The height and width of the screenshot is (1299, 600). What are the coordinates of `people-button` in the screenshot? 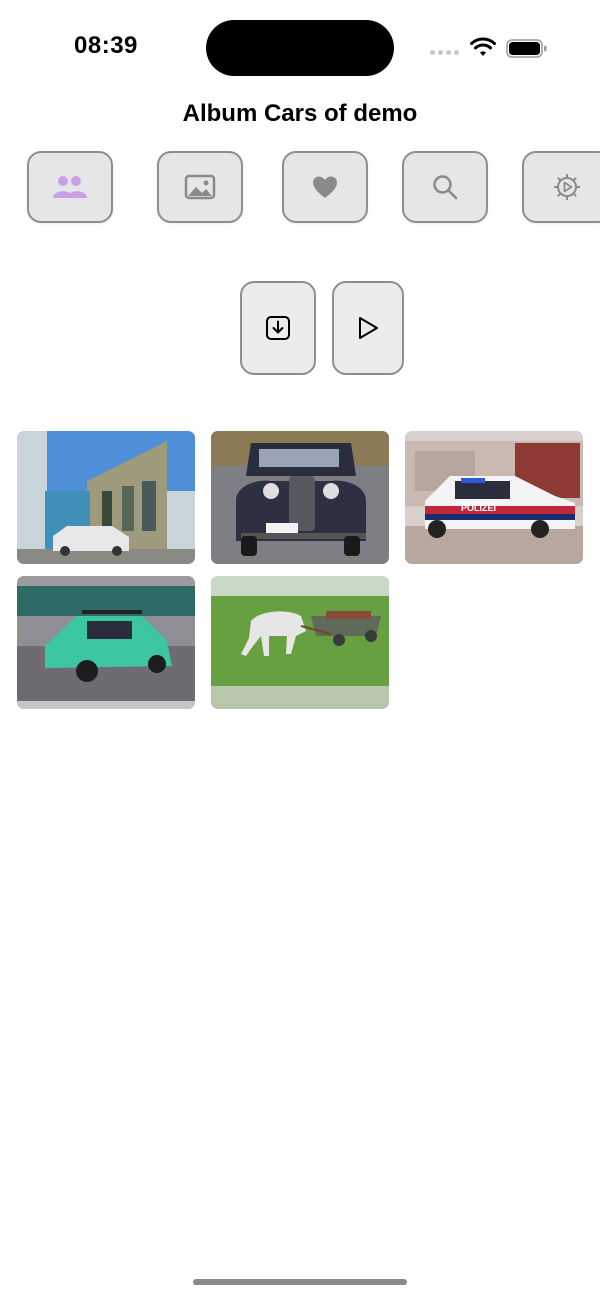 It's located at (70, 187).